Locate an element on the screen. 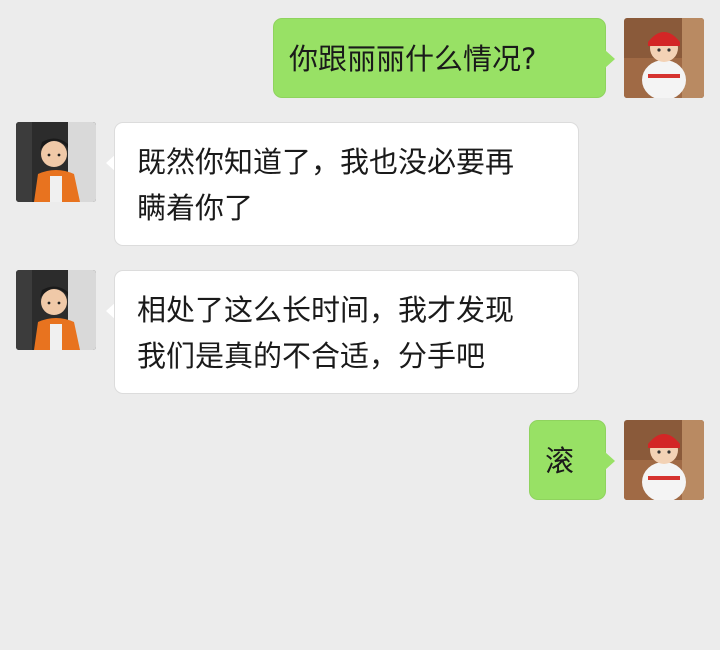 This screenshot has height=650, width=720. message-bubble-sent: 滚 is located at coordinates (567, 460).